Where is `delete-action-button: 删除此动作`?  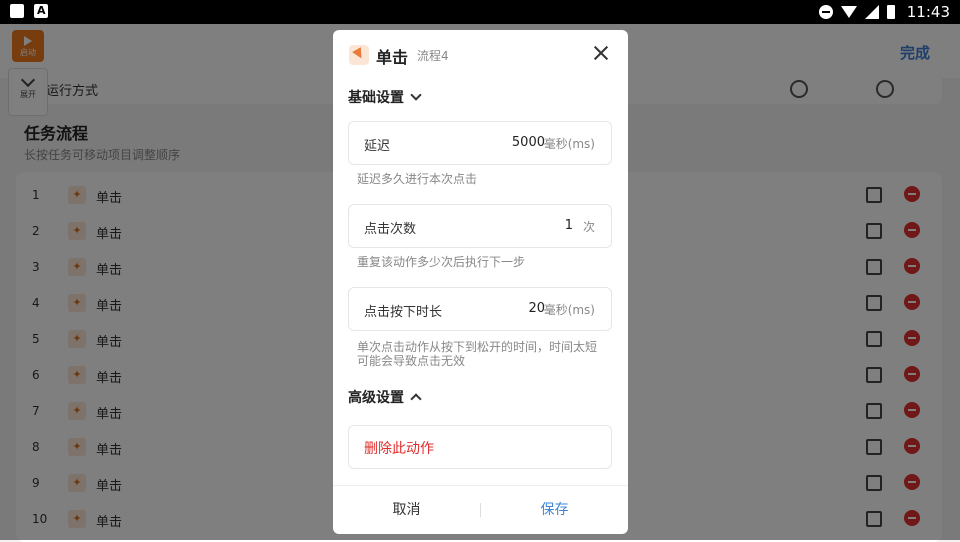
delete-action-button: 删除此动作 is located at coordinates (480, 447).